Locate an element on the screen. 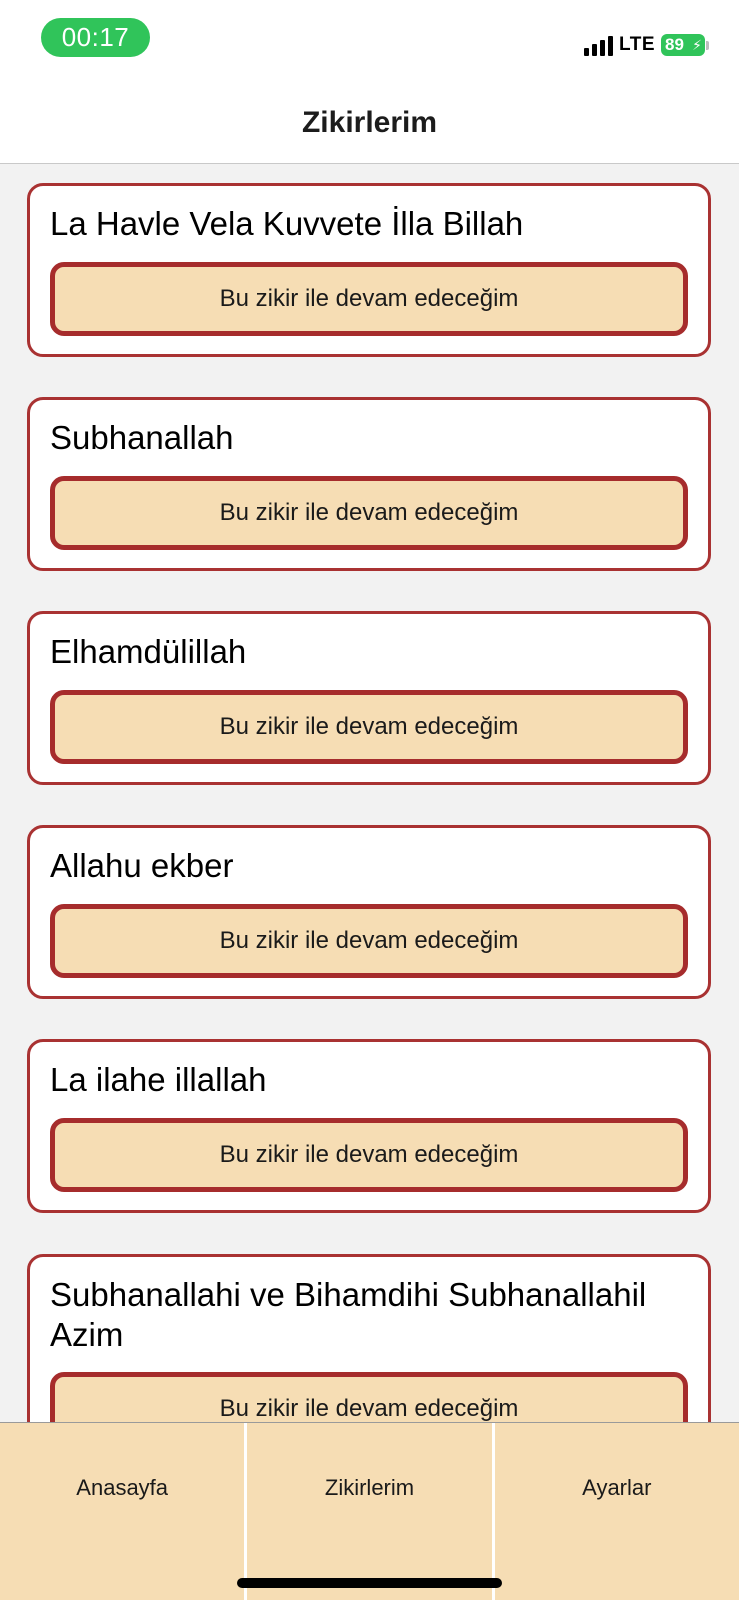 The image size is (739, 1600). zikir-title: Subhanallah is located at coordinates (142, 437).